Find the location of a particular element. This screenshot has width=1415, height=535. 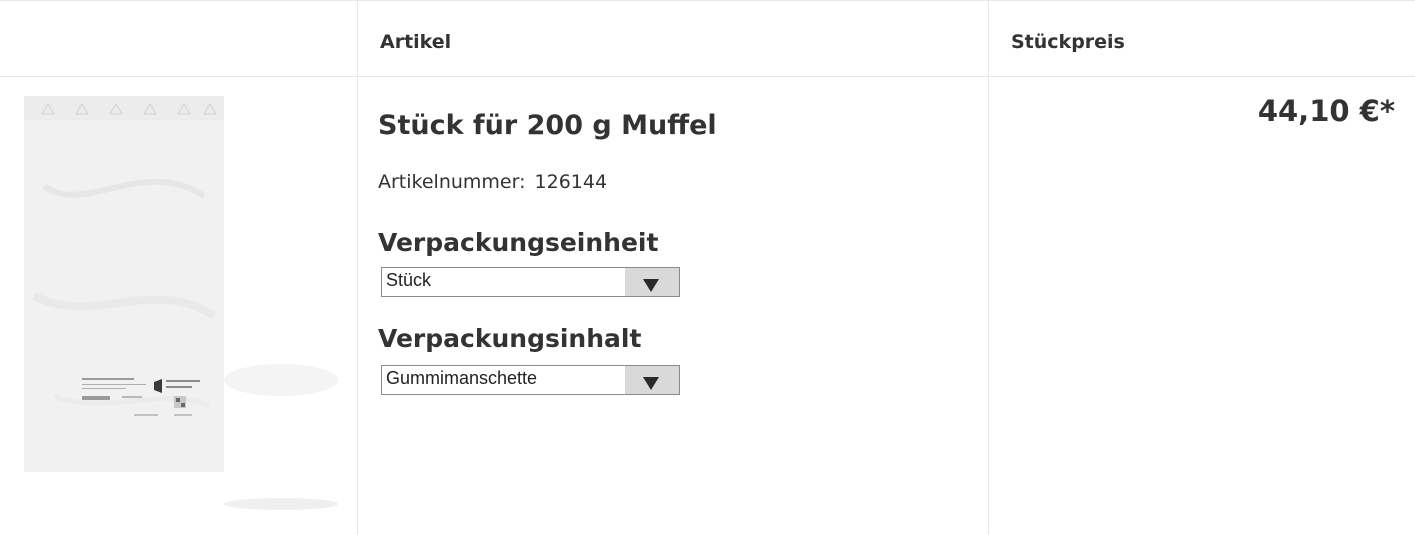

packaging-content-select: Gummimanschette is located at coordinates (530, 380).